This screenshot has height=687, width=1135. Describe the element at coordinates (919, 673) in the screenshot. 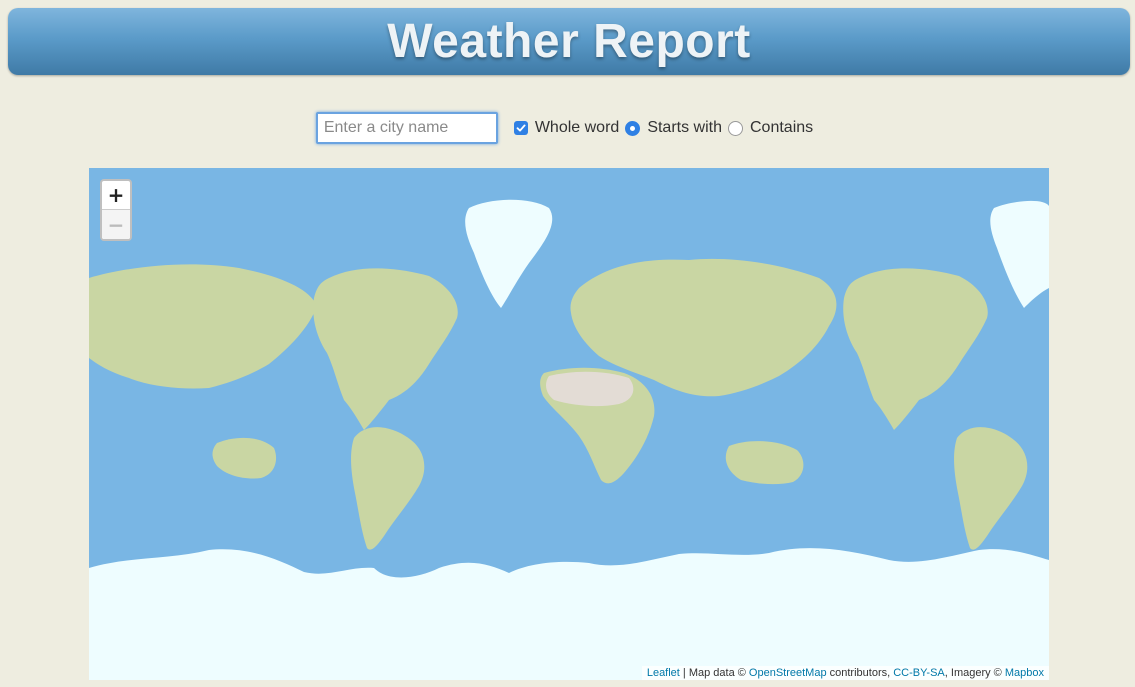

I see `license-link: CC-BY-SA` at that location.